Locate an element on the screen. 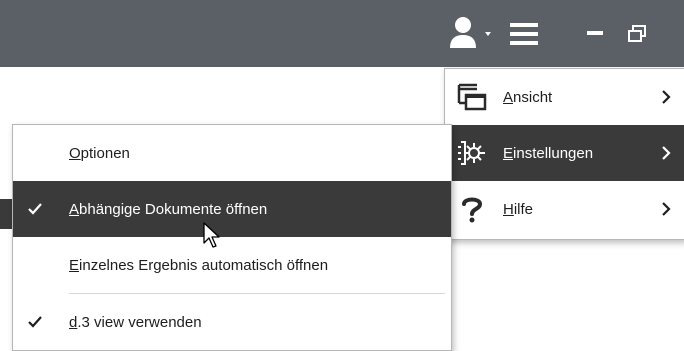  menu-item-label: Hilfe is located at coordinates (518, 209).